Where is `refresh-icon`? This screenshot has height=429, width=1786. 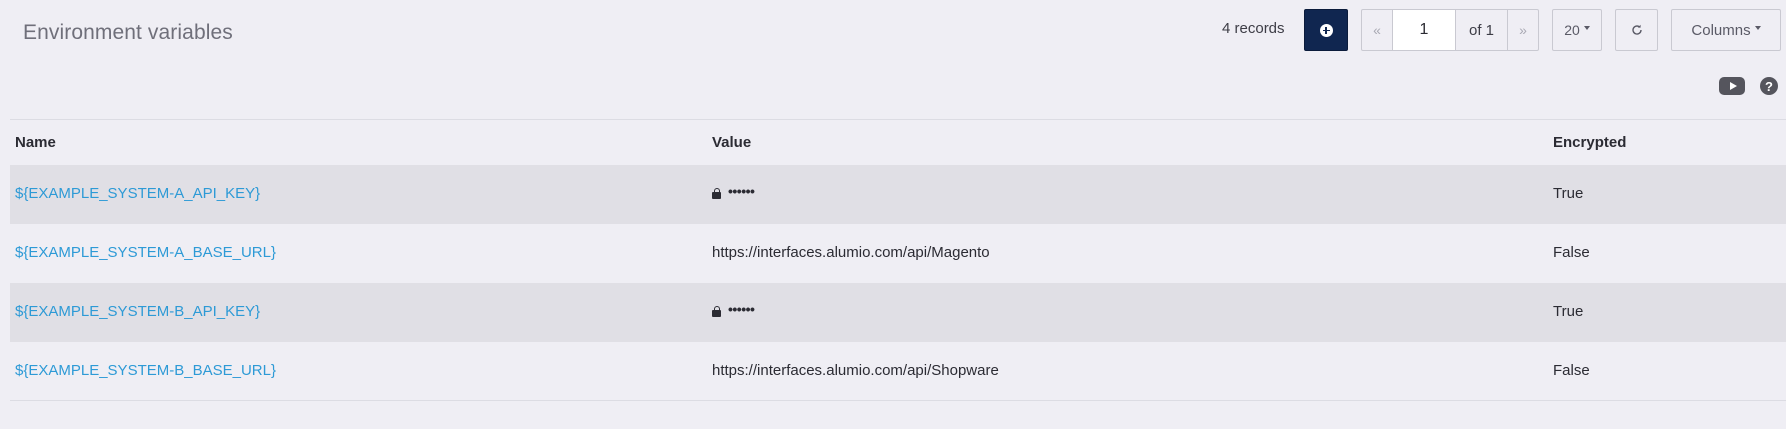 refresh-icon is located at coordinates (1636, 29).